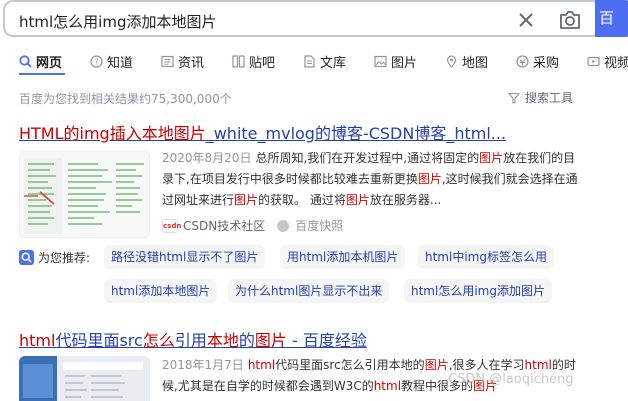 This screenshot has width=628, height=401. I want to click on tieba-icon, so click(238, 61).